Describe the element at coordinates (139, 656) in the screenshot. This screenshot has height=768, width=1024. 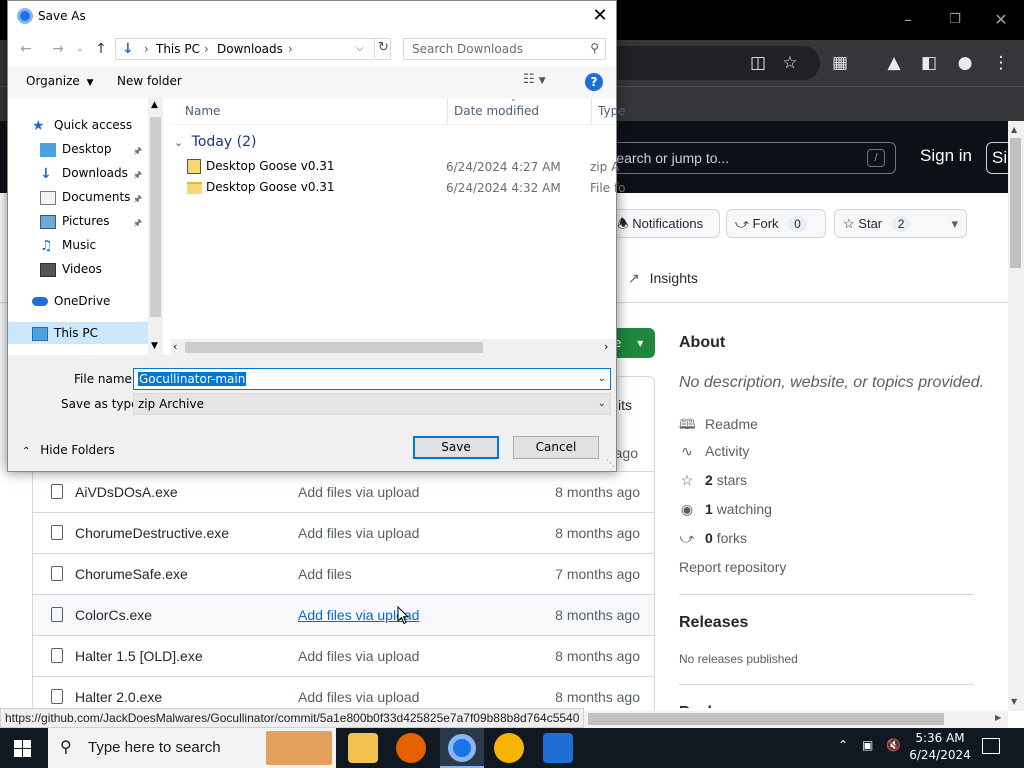
I see `file-name: Halter 1.5 [OLD].exe` at that location.